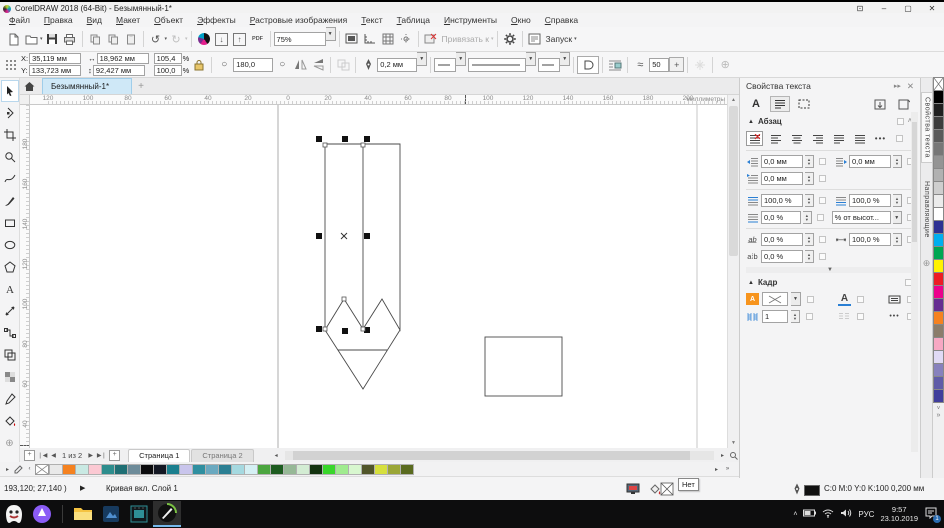 The image size is (944, 528). I want to click on frame-mode-icon, so click(894, 299).